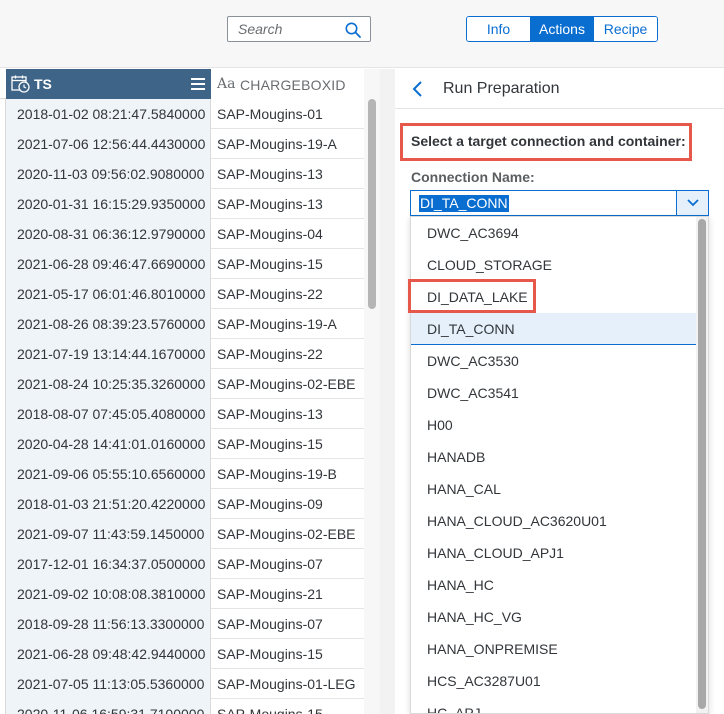  What do you see at coordinates (108, 324) in the screenshot?
I see `cell-ts: 2021-08-26 08:39:23.5760000` at bounding box center [108, 324].